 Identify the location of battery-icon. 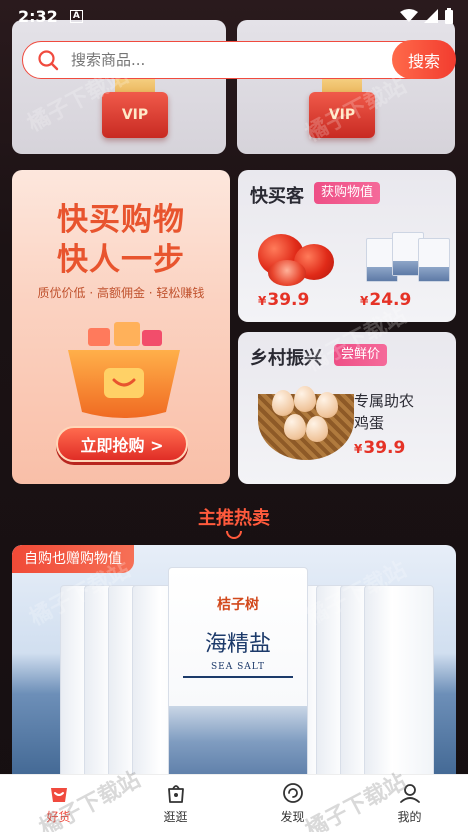
(449, 16).